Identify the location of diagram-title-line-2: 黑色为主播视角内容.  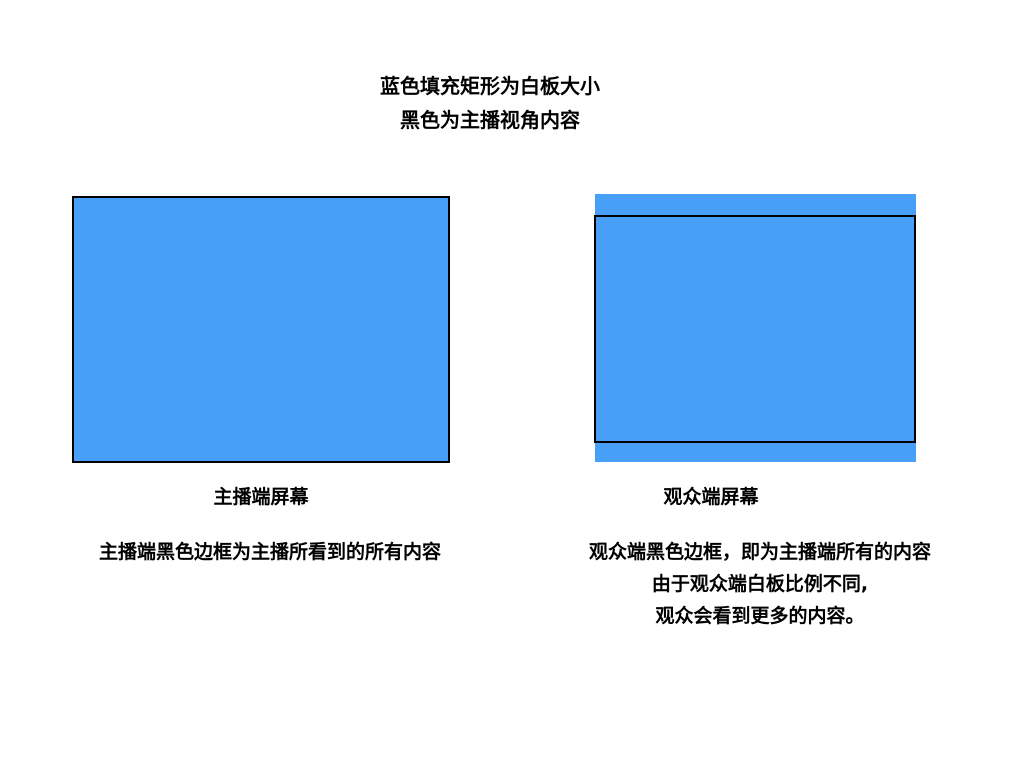
(490, 120).